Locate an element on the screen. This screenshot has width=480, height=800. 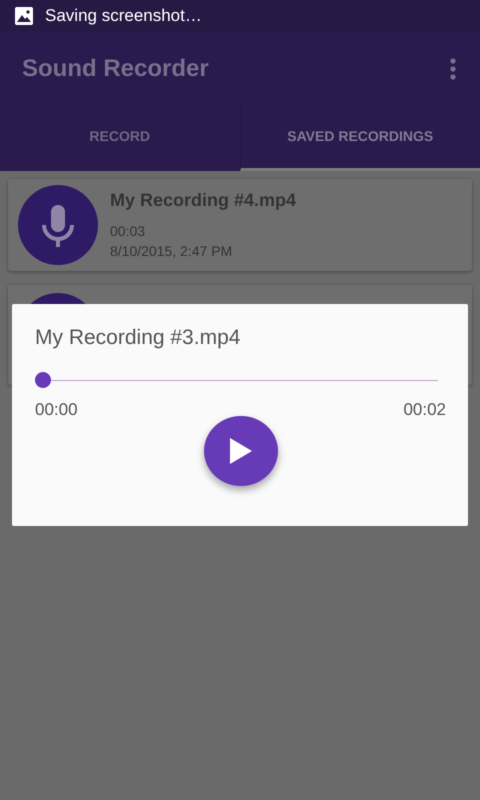
play-button is located at coordinates (241, 451).